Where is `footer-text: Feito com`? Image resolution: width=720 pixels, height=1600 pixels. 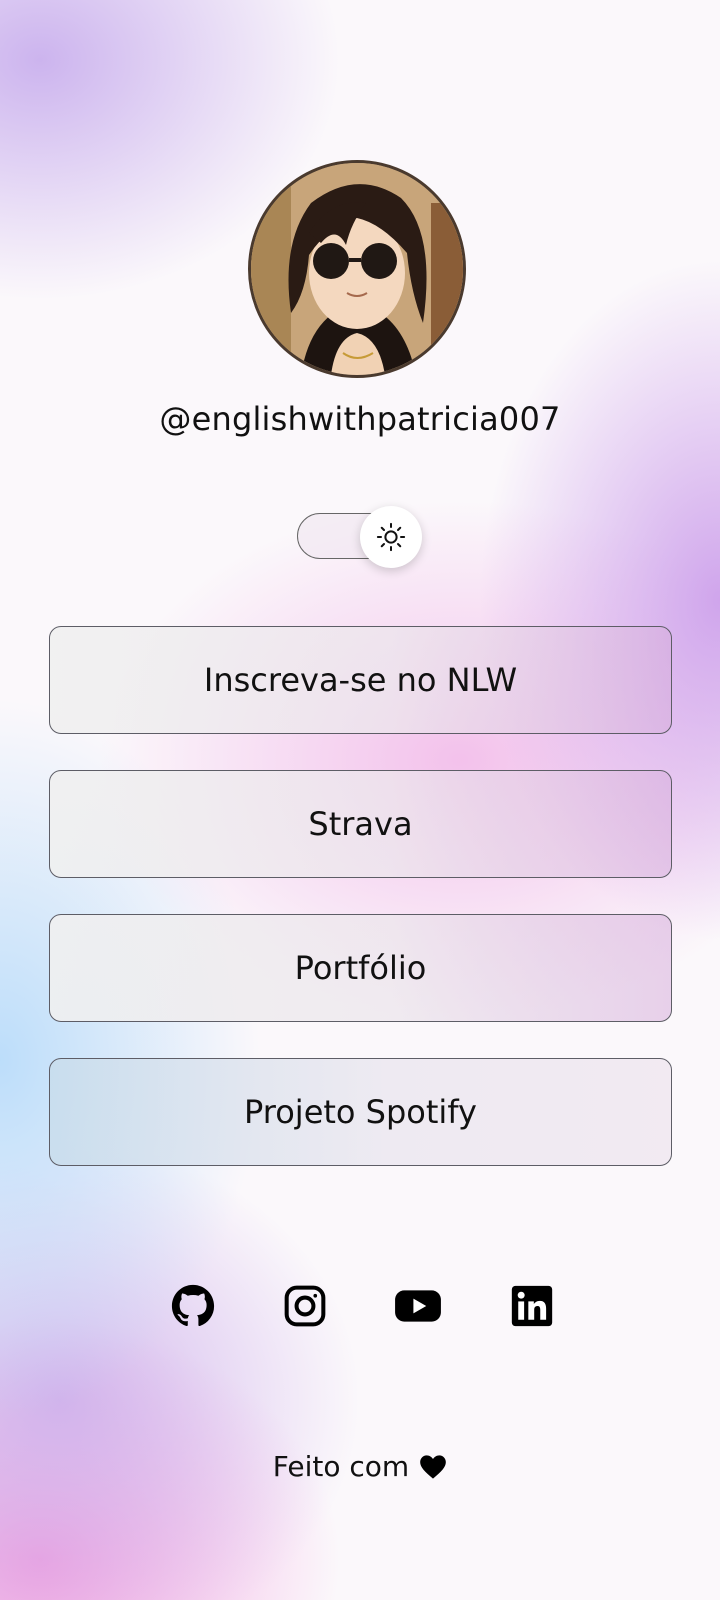
footer-text: Feito com is located at coordinates (341, 1466).